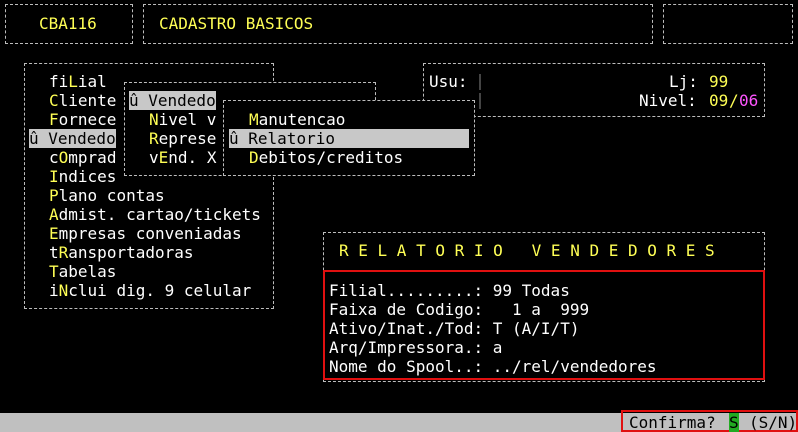 The height and width of the screenshot is (432, 798). Describe the element at coordinates (87, 119) in the screenshot. I see `menu-text: ornece` at that location.